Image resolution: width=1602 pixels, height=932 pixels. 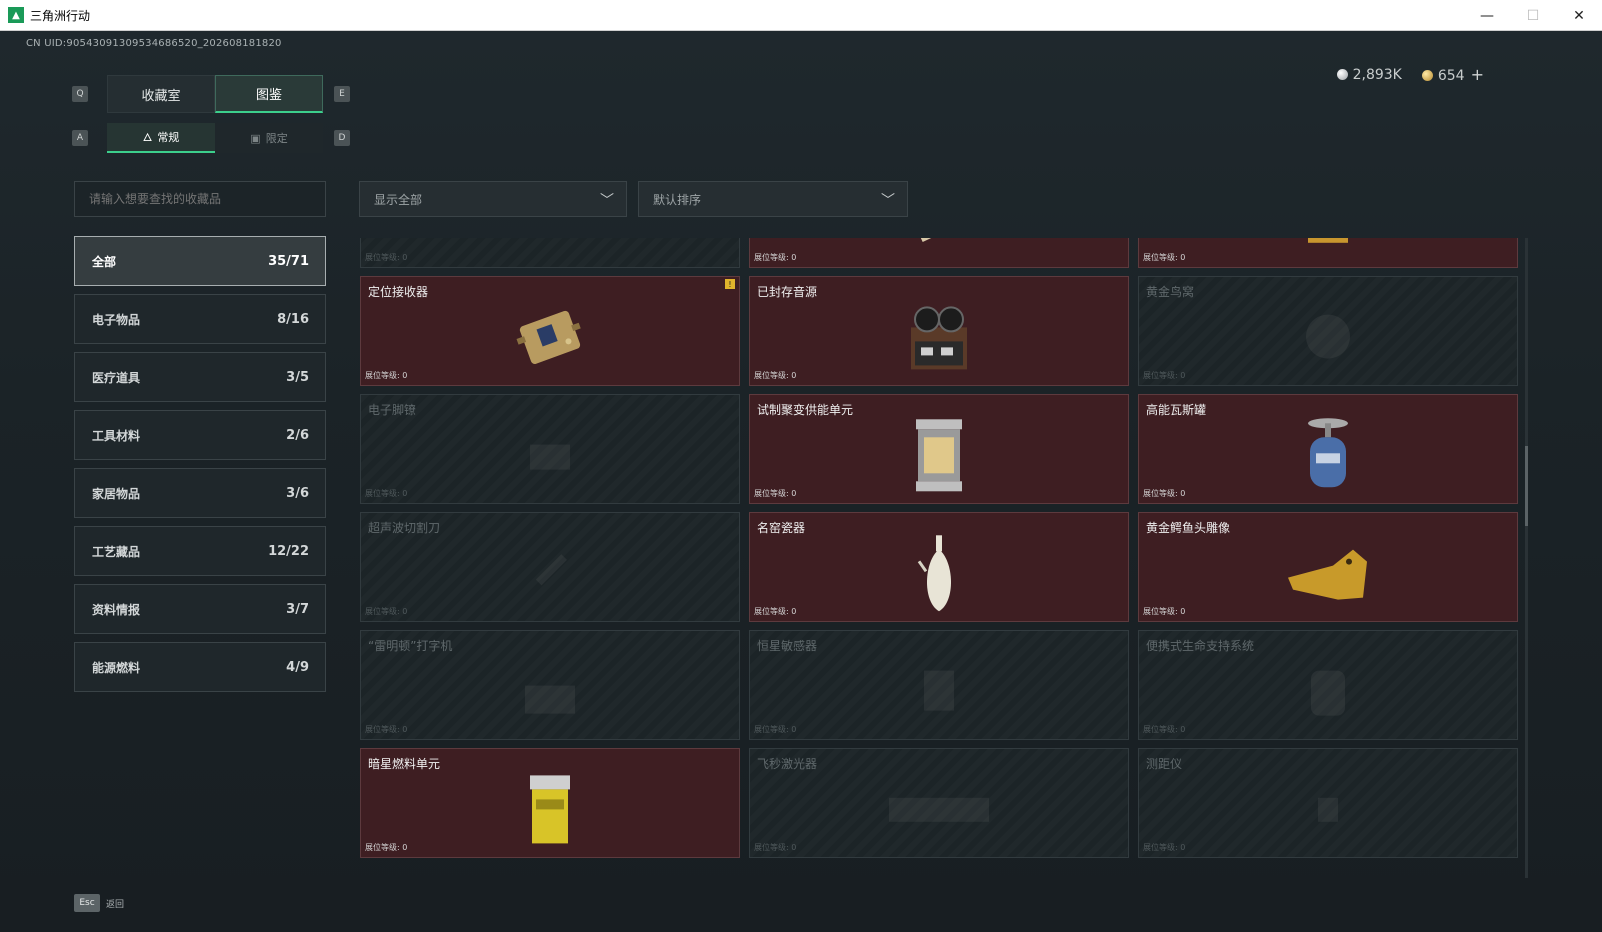 I want to click on category-count: 3/6, so click(x=297, y=493).